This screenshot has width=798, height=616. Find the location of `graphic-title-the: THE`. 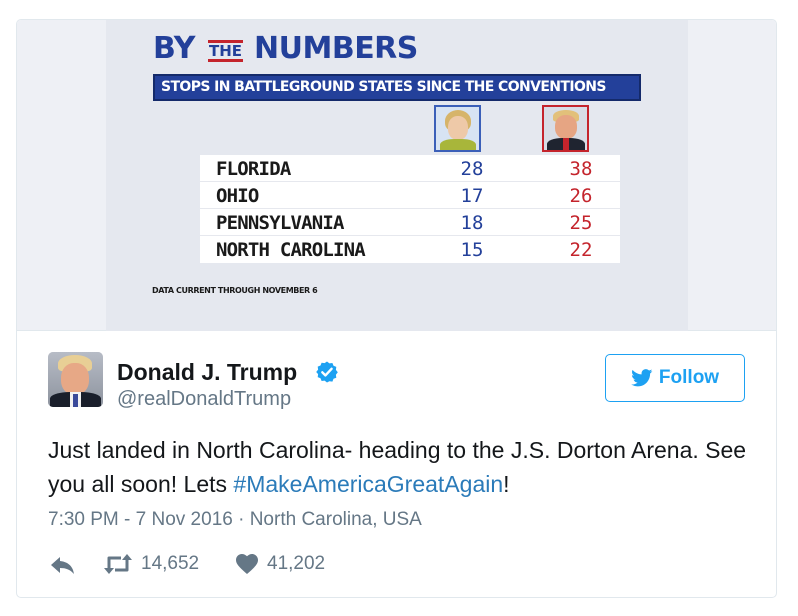

graphic-title-the: THE is located at coordinates (226, 51).